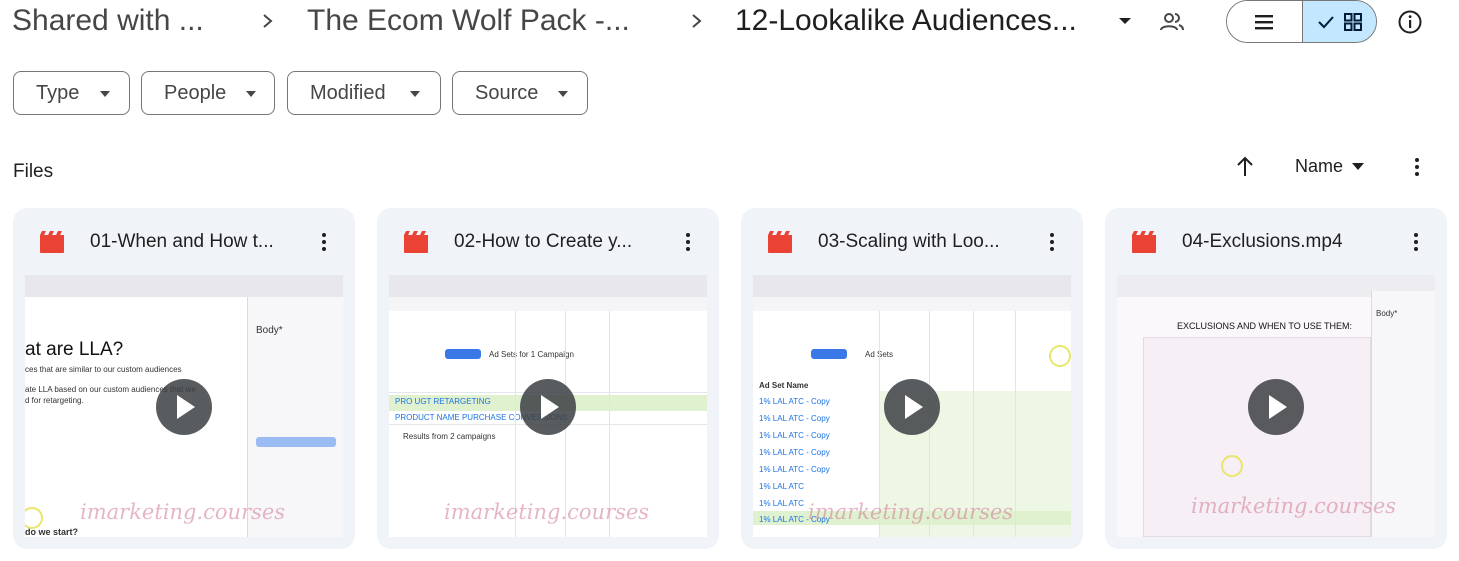 This screenshot has height=561, width=1459. Describe the element at coordinates (1353, 22) in the screenshot. I see `grid-view-icon` at that location.